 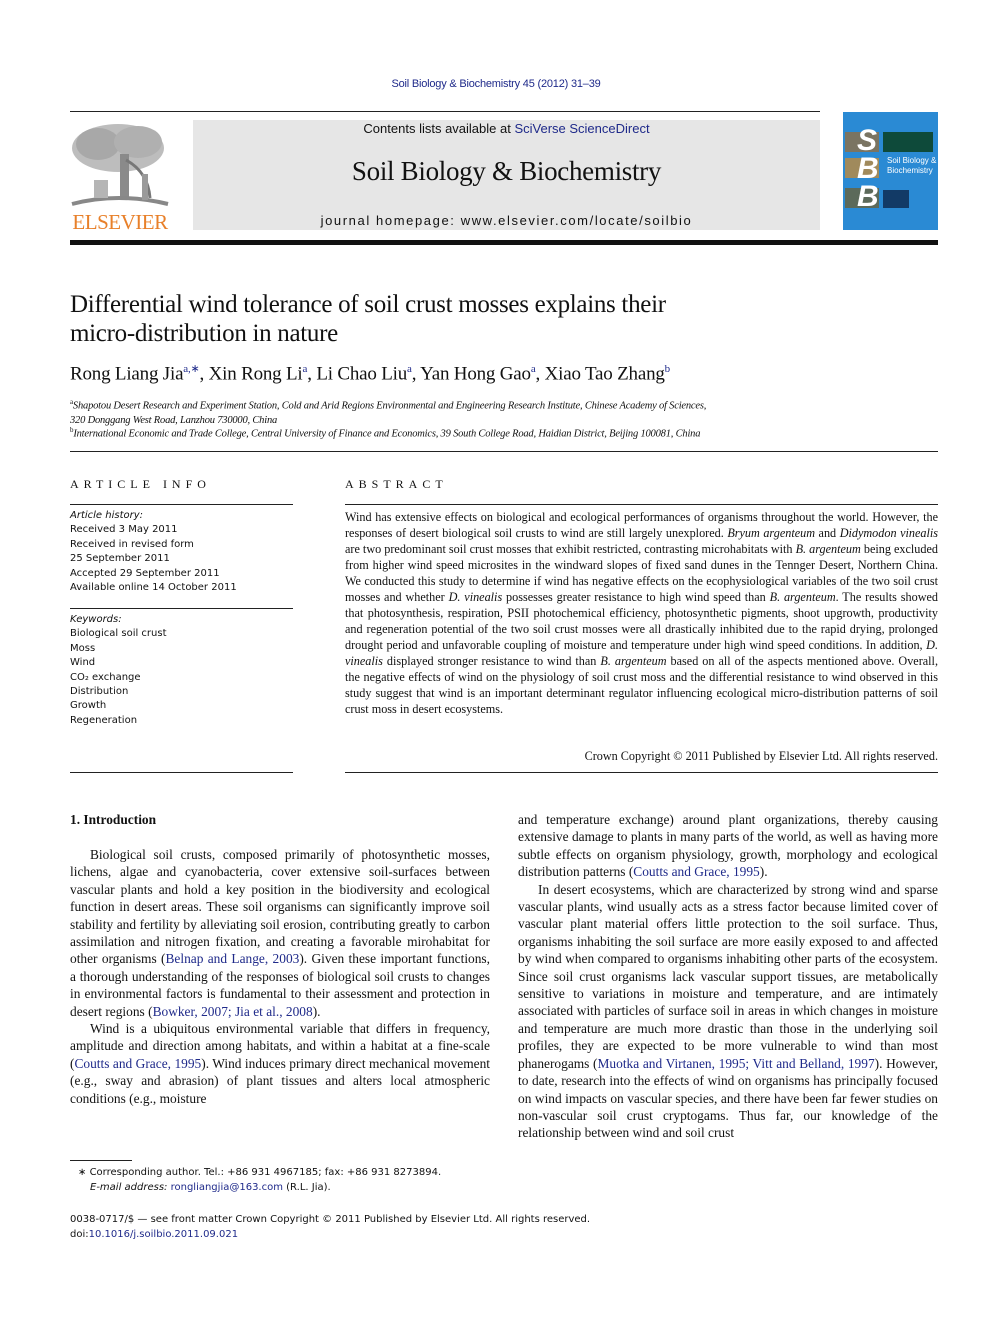 What do you see at coordinates (912, 160) in the screenshot?
I see `cover-title-line1: Soil Biology &` at bounding box center [912, 160].